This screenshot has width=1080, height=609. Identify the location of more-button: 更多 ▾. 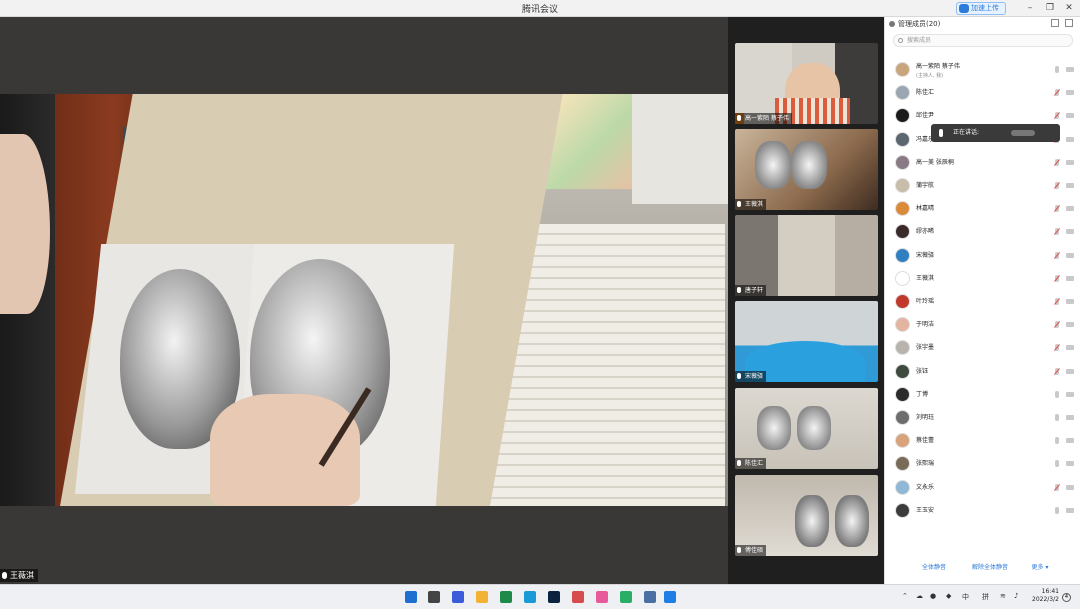
(1040, 568).